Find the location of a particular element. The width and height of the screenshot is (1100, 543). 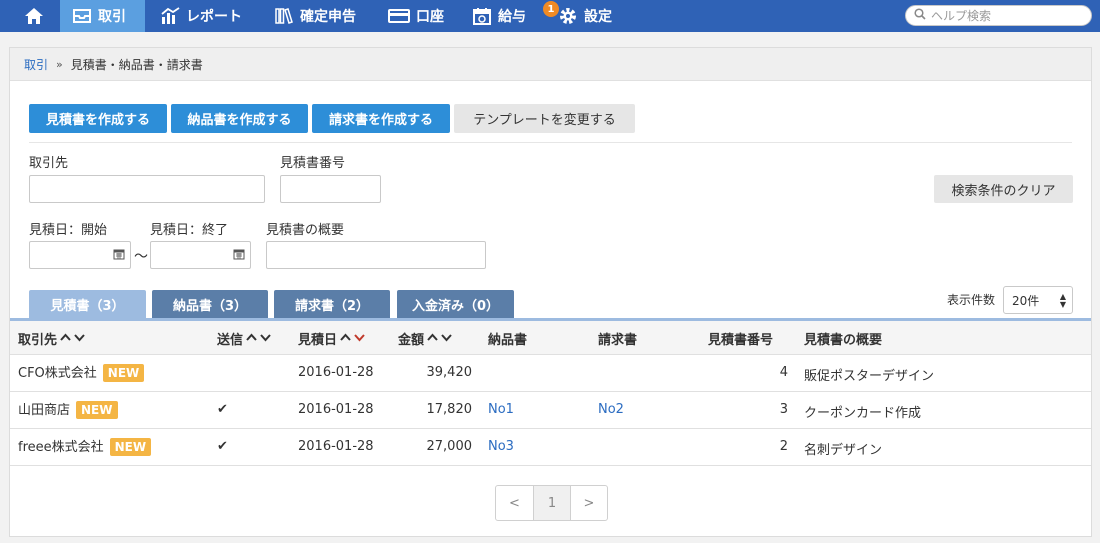

amount-cell: 39,420 is located at coordinates (449, 372).